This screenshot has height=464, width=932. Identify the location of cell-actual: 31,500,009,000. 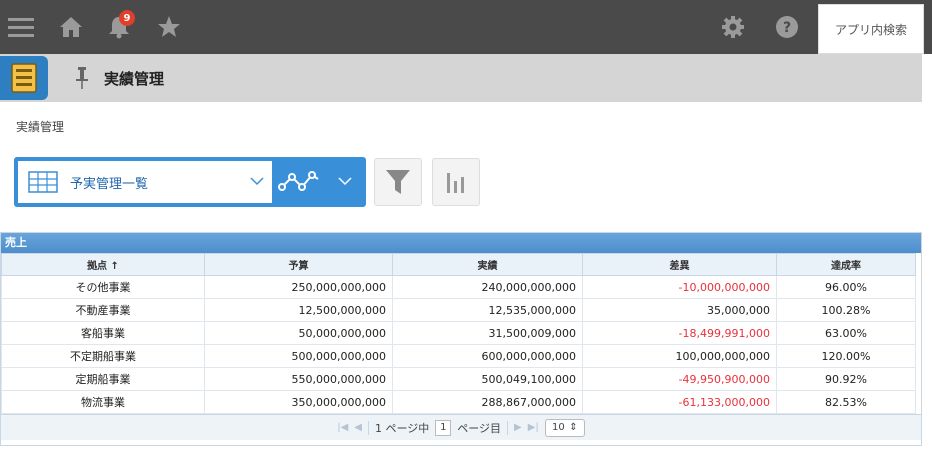
(487, 333).